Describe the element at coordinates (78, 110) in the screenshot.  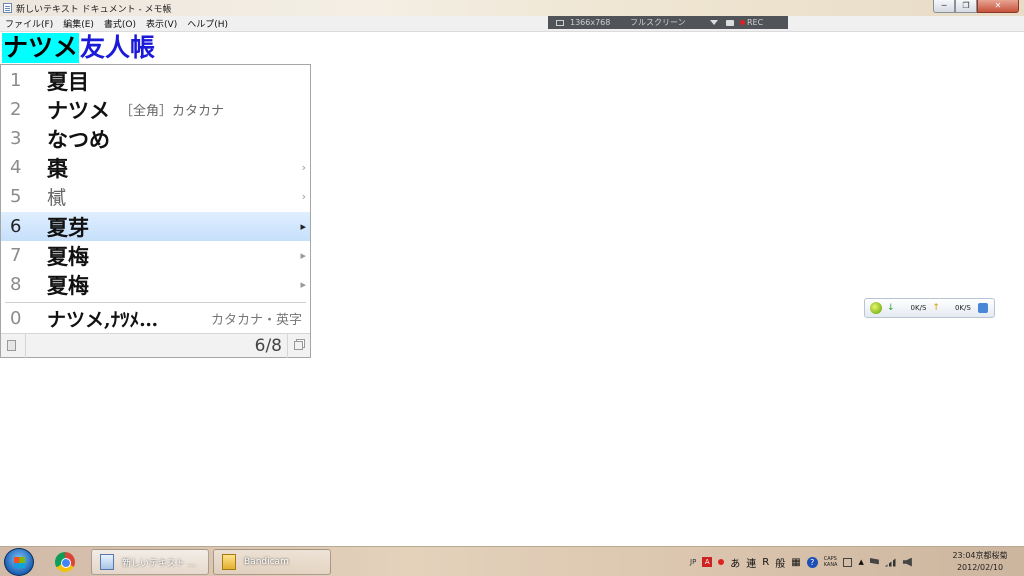
I see `candidate-word: ナツメ` at that location.